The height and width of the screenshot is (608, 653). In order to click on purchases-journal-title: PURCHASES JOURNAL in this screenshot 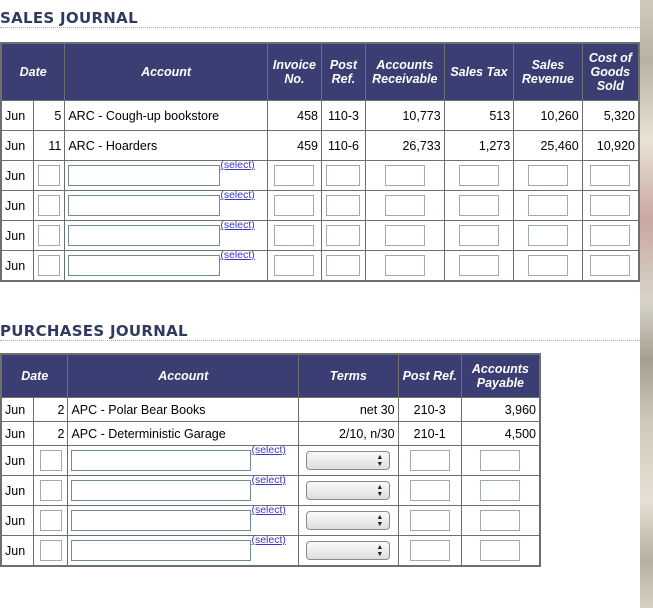, I will do `click(94, 331)`.